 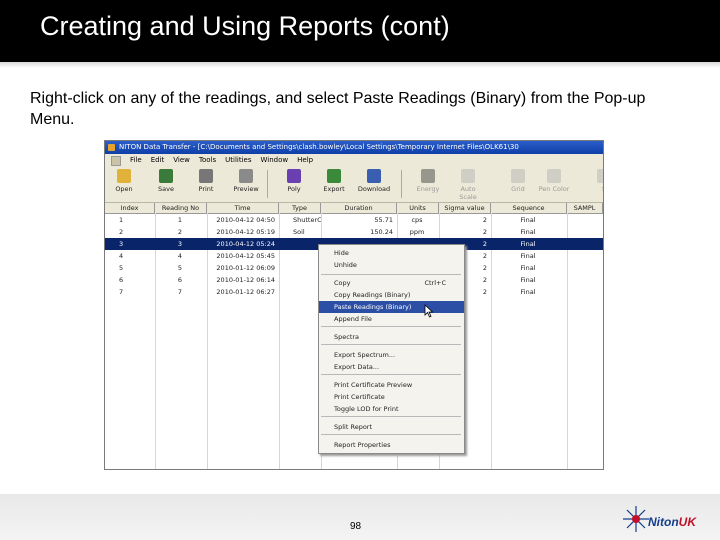 What do you see at coordinates (391, 409) in the screenshot?
I see `context-item-toggle-lod-for-print: Toggle LOD for Print` at bounding box center [391, 409].